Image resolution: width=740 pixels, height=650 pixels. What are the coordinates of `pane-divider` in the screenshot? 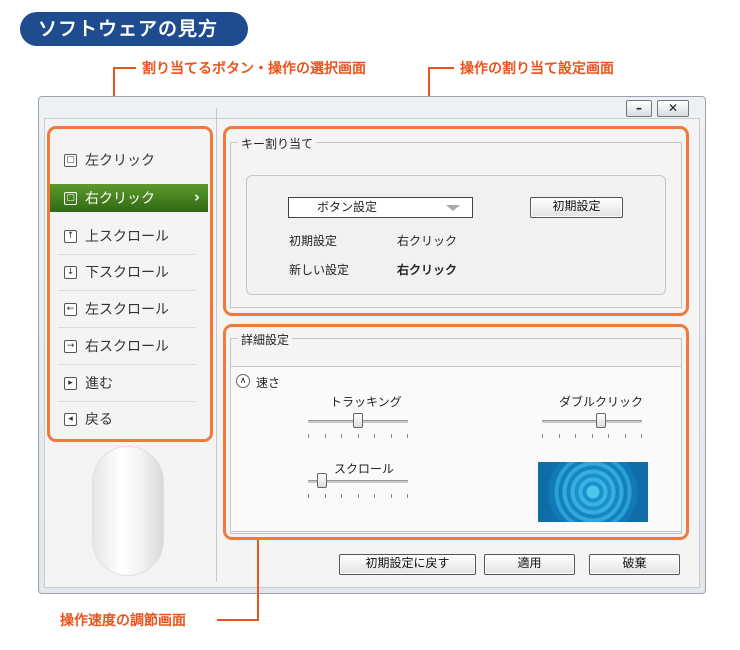 It's located at (216, 345).